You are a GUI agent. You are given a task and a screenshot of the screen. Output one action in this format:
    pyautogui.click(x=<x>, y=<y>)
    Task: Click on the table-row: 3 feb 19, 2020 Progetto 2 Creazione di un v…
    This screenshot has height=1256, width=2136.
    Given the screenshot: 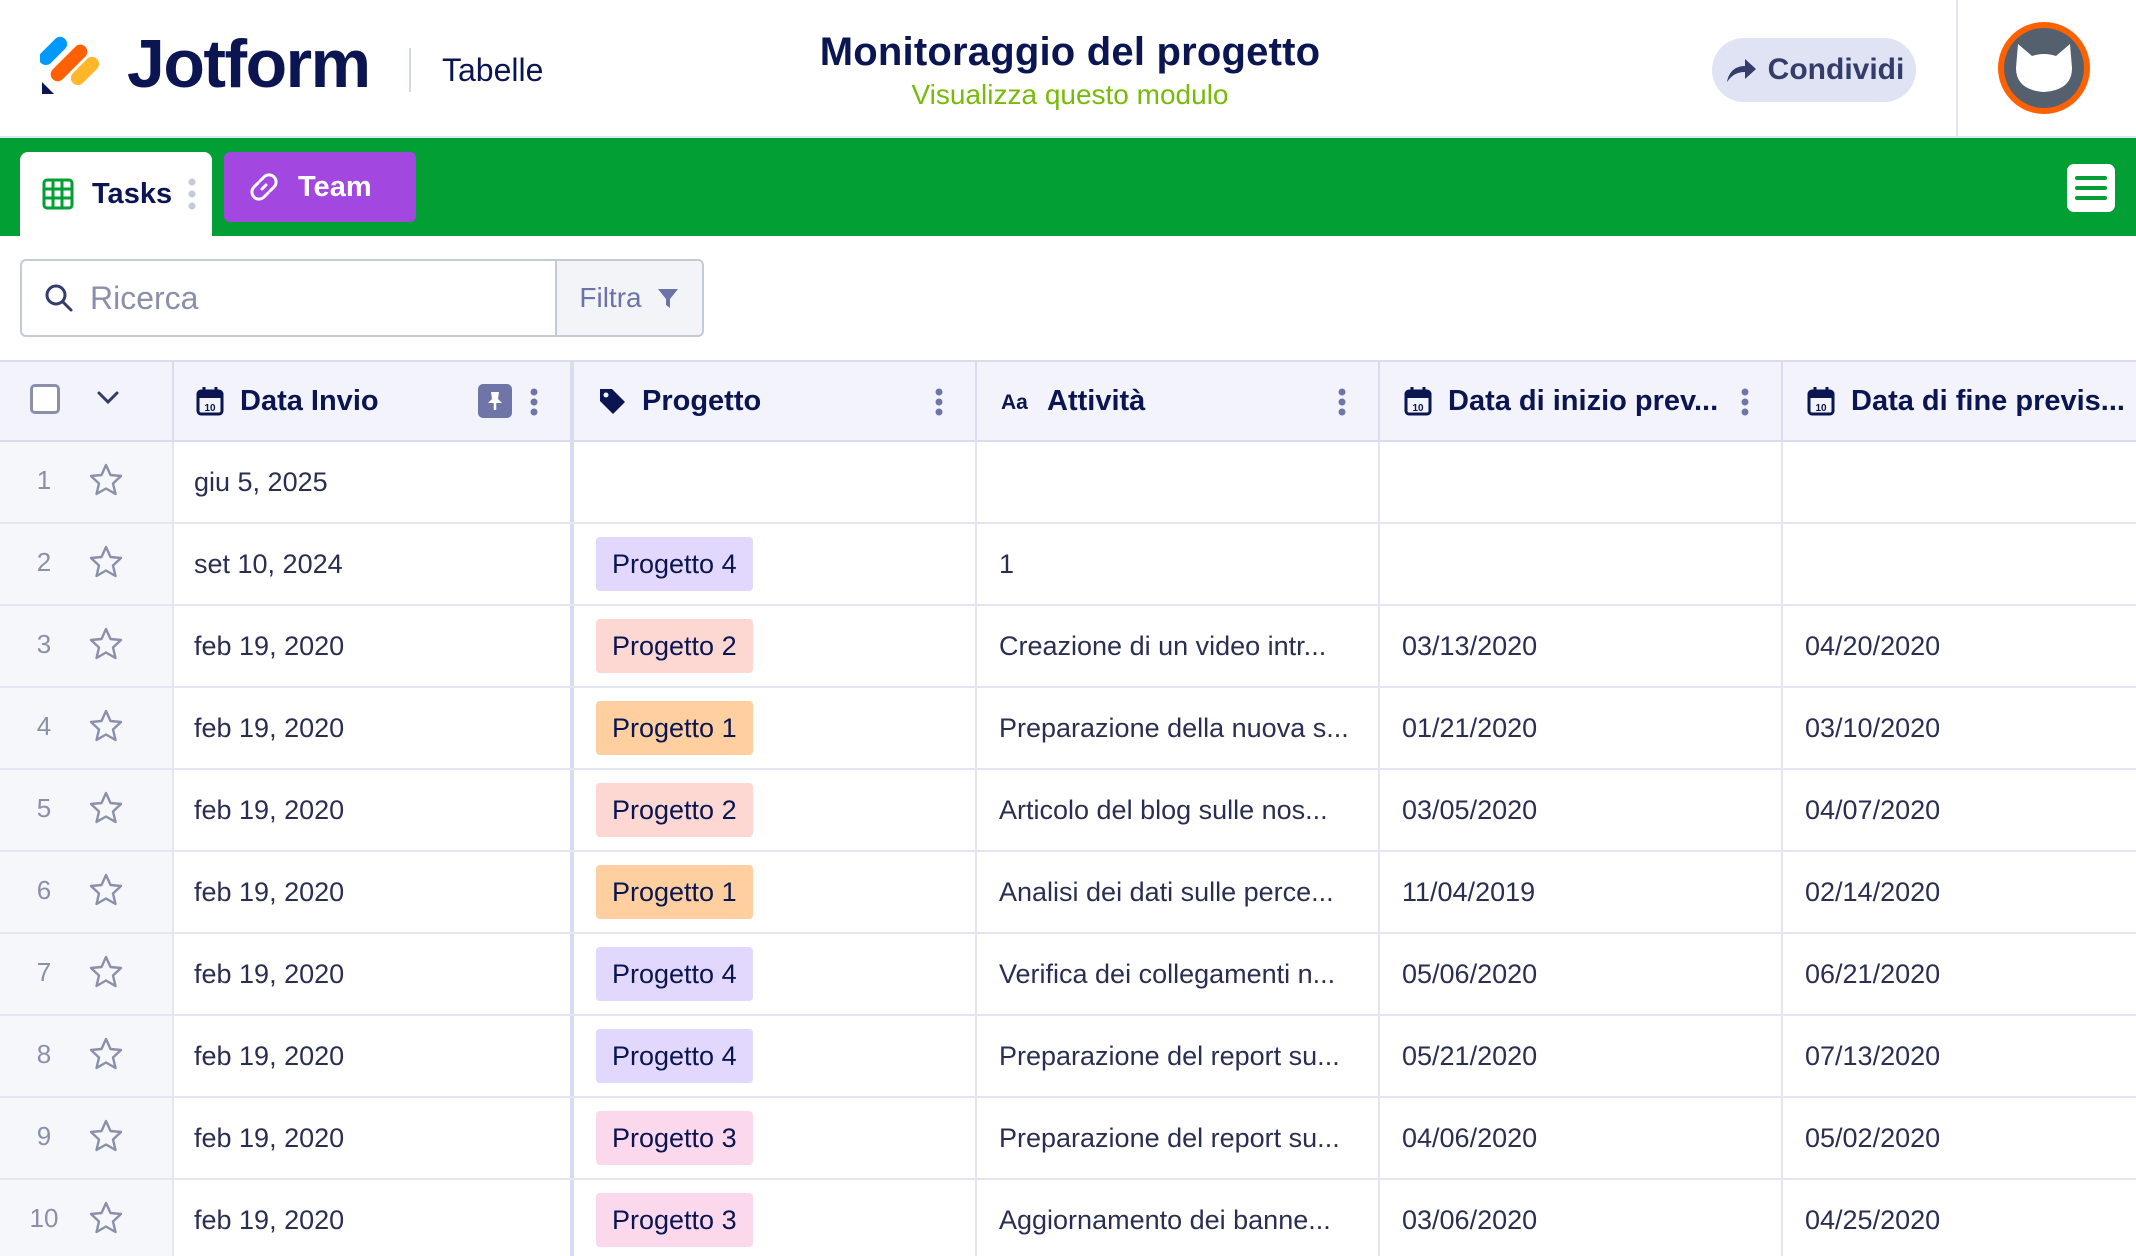 What is the action you would take?
    pyautogui.click(x=1068, y=647)
    